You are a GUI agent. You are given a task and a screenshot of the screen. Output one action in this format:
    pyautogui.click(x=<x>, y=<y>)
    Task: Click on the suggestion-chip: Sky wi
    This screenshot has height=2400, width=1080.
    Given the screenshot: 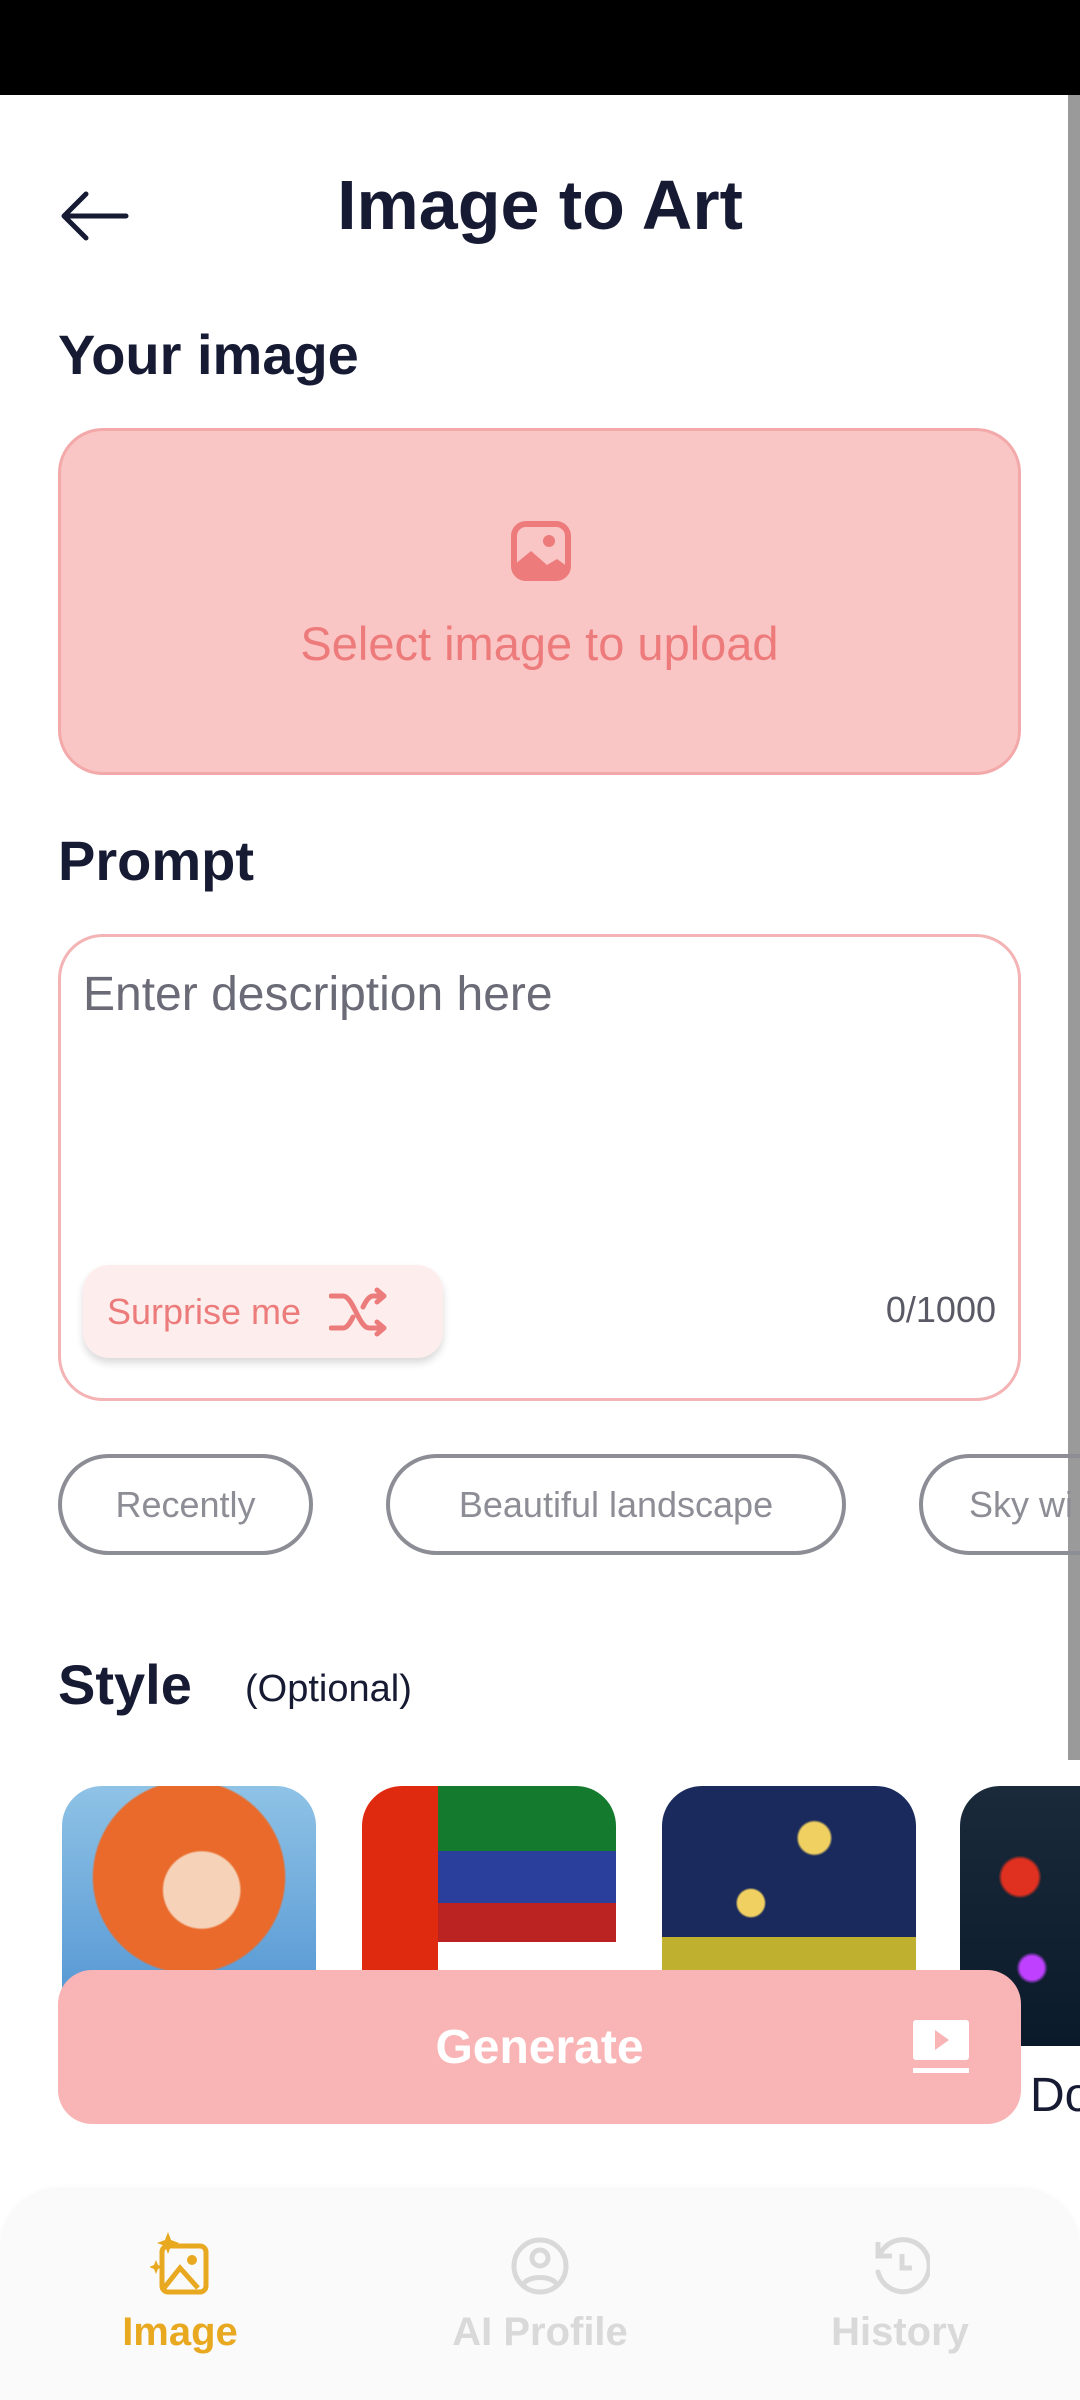 What is the action you would take?
    pyautogui.click(x=999, y=1504)
    